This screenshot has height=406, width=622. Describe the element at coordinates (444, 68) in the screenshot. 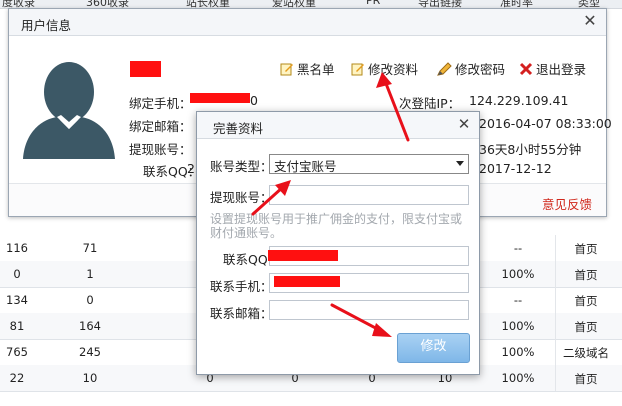

I see `pencil-icon` at that location.